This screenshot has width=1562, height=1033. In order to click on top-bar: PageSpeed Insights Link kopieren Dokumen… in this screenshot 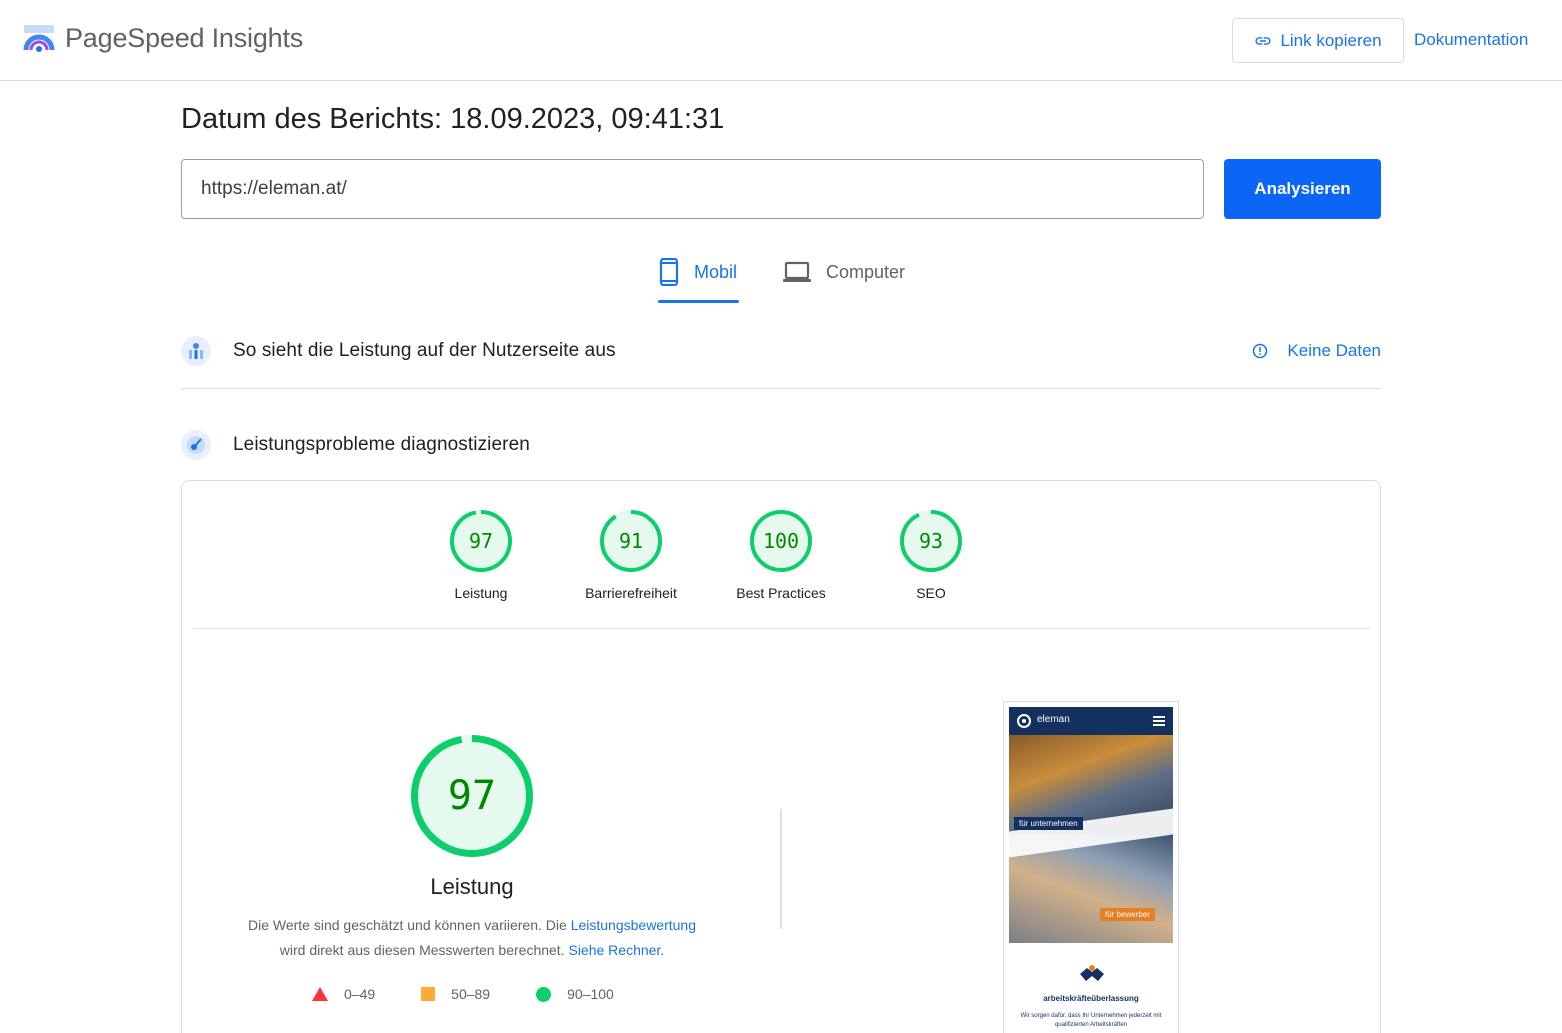, I will do `click(781, 40)`.